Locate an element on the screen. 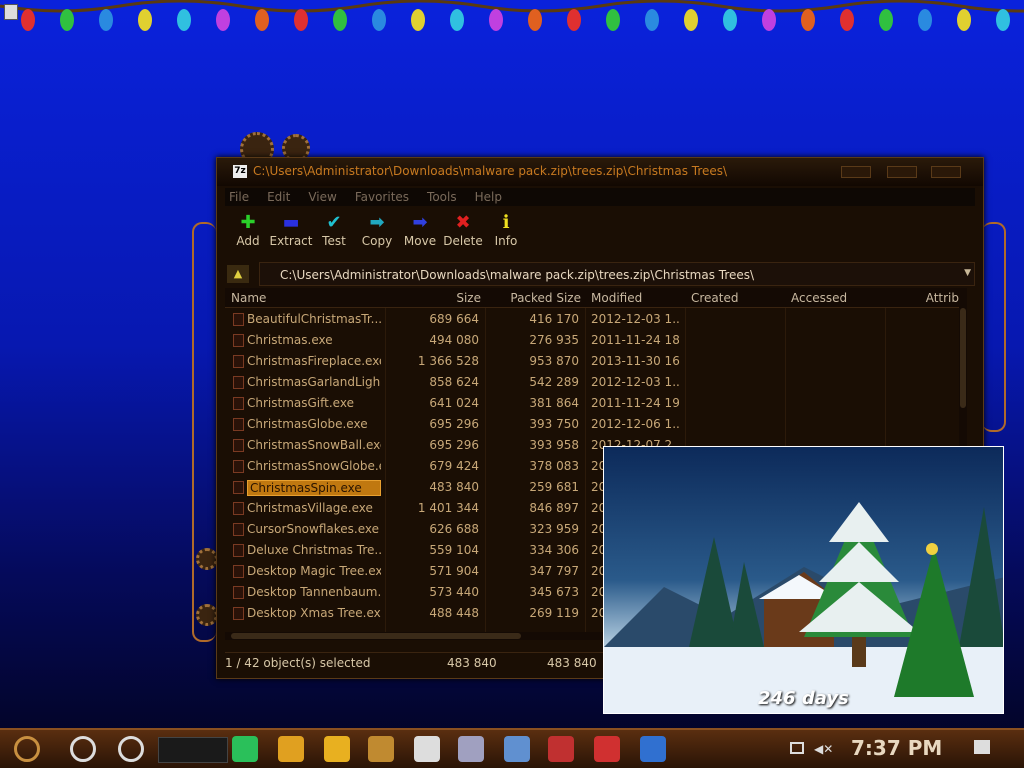  file-size: 858 624 is located at coordinates (454, 382).